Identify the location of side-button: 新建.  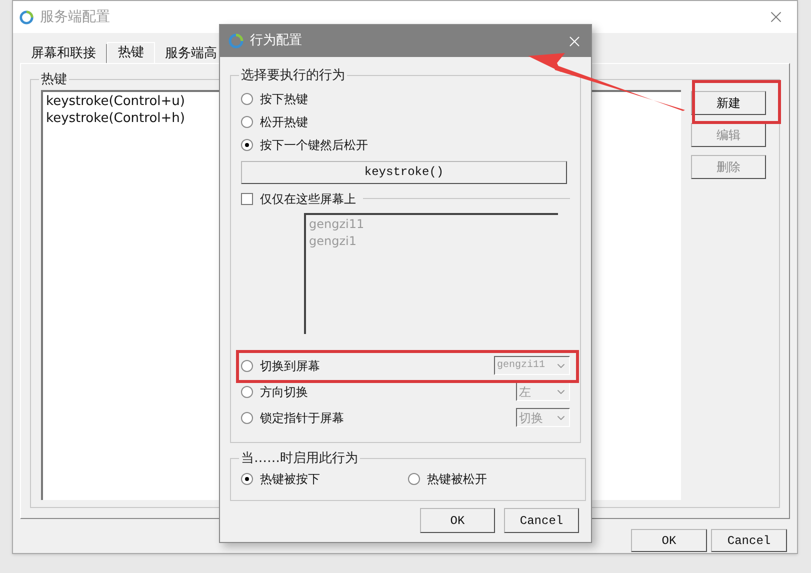
(728, 102).